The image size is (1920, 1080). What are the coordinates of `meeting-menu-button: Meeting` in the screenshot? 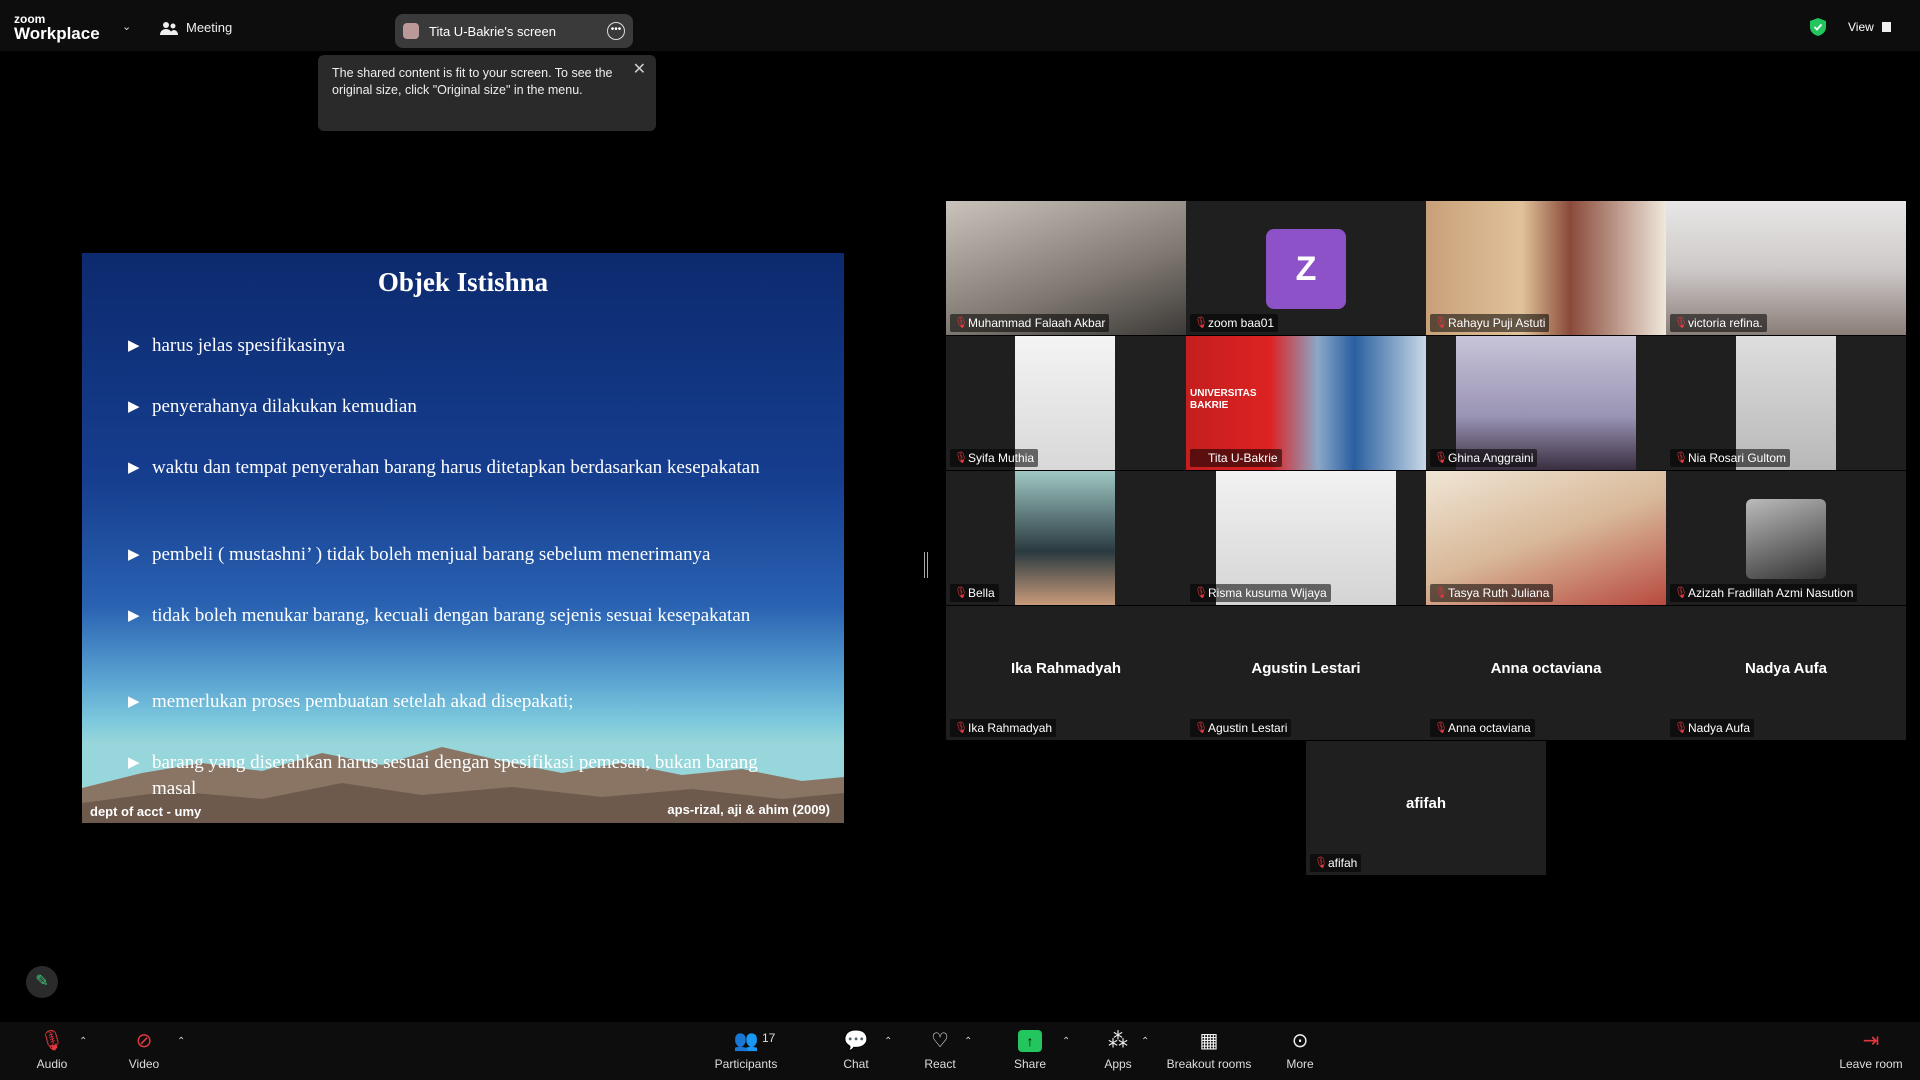 It's located at (196, 27).